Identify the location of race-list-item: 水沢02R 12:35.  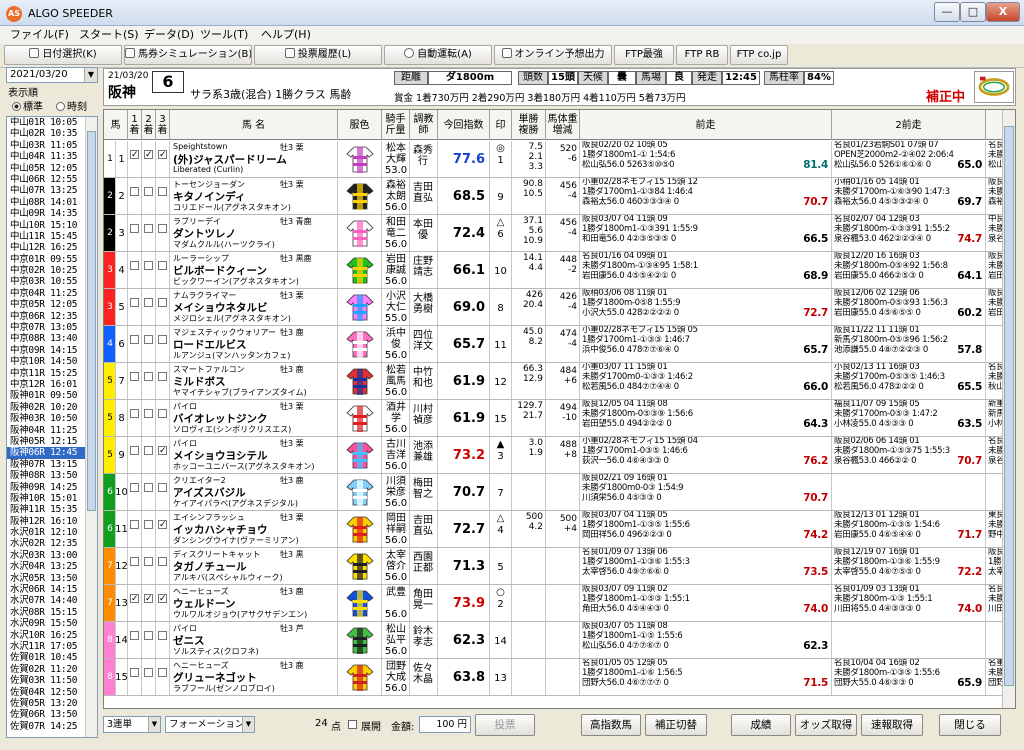
(52, 543).